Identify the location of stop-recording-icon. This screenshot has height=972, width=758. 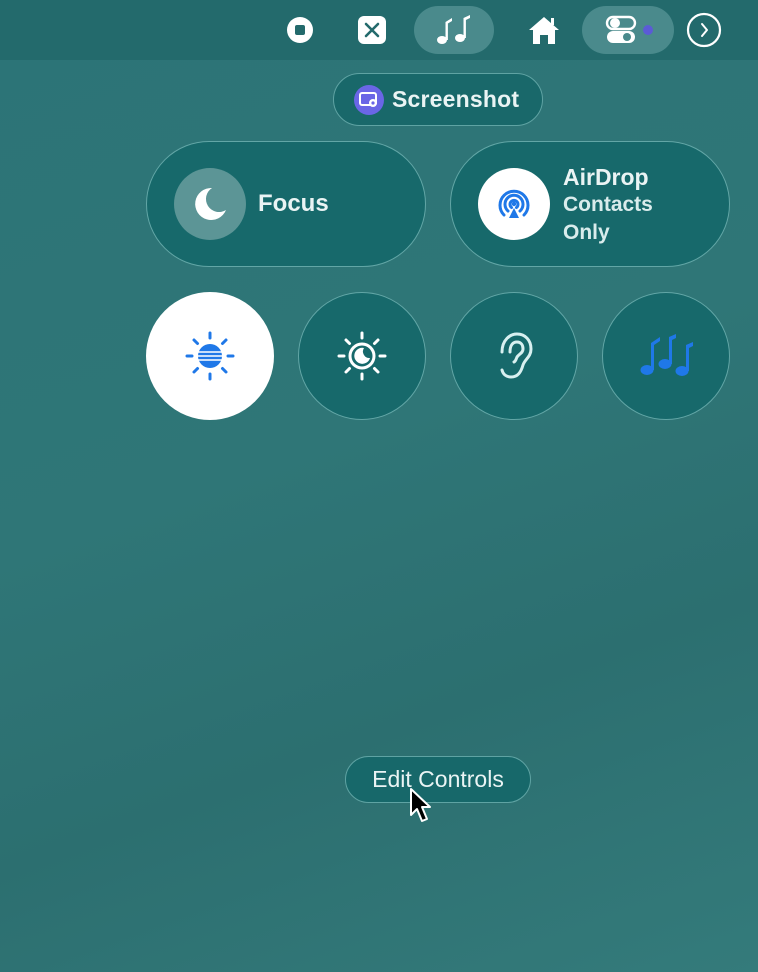
(300, 30).